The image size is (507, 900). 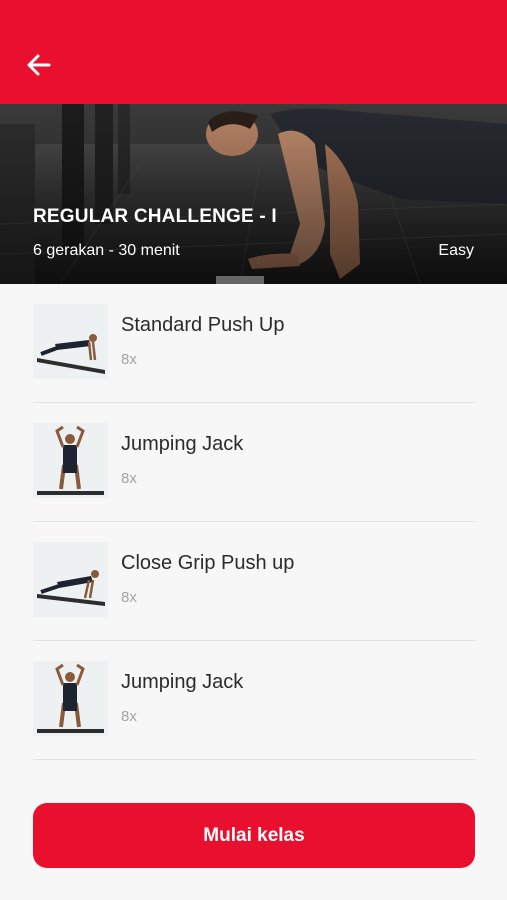 I want to click on exercise-item: Standard Push Up 8x, so click(x=254, y=343).